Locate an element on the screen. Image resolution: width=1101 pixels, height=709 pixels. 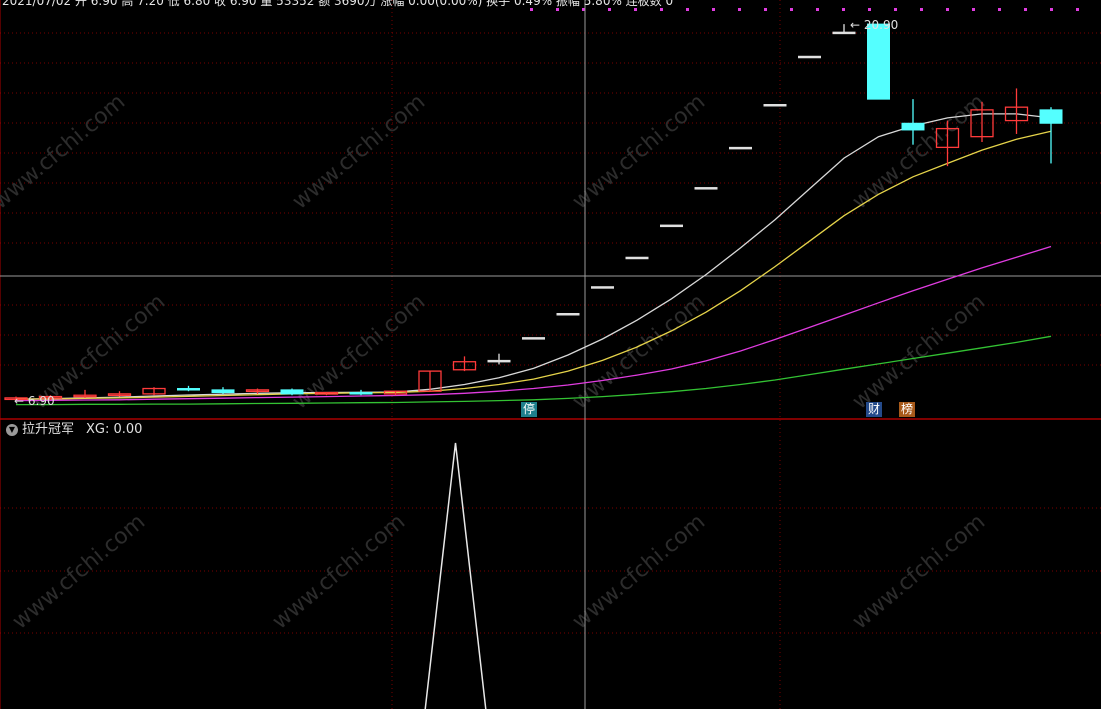
indicator-line-layer is located at coordinates (455, 575).